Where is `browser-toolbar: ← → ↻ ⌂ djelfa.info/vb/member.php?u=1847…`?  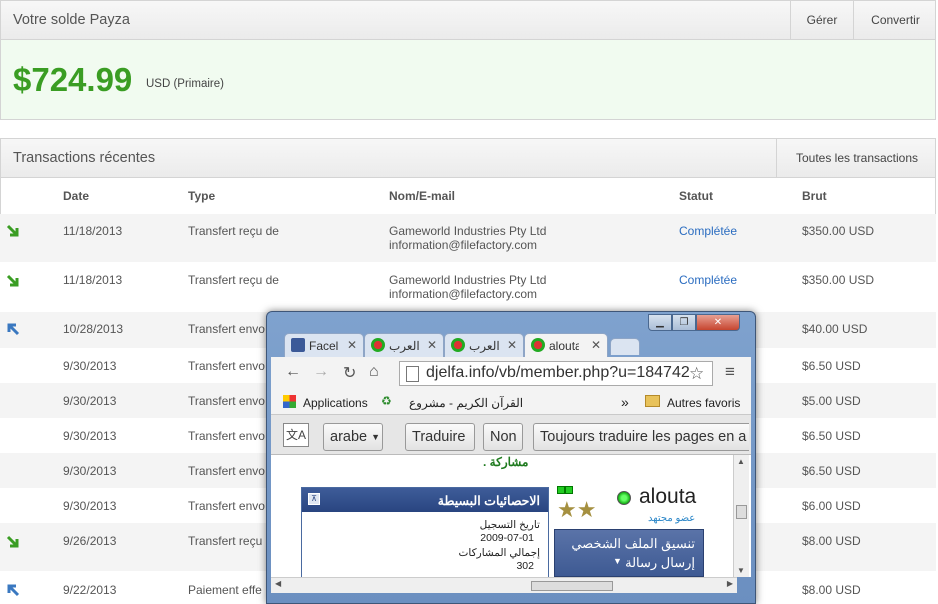 browser-toolbar: ← → ↻ ⌂ djelfa.info/vb/member.php?u=1847… is located at coordinates (511, 373).